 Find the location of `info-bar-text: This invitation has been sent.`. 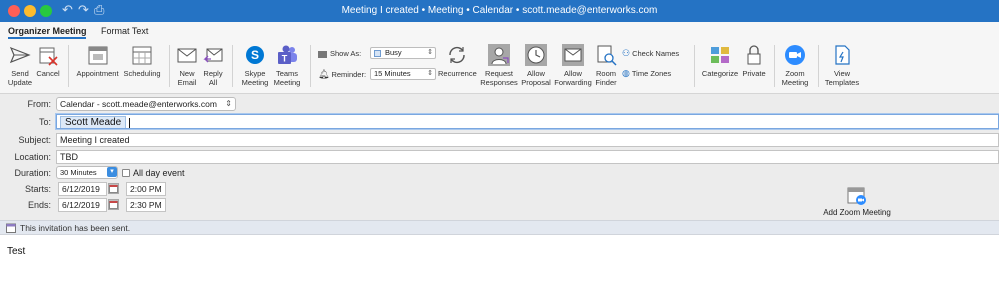

info-bar-text: This invitation has been sent. is located at coordinates (75, 228).